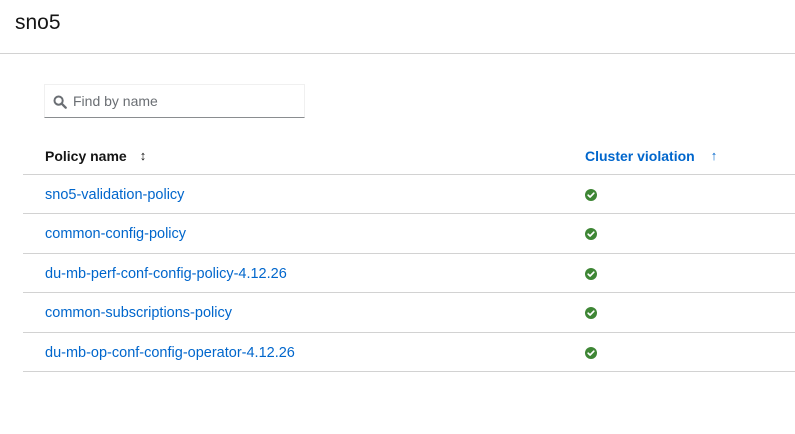 This screenshot has height=434, width=795. I want to click on column-header-cluster-violation: Cluster violation ↑, so click(651, 156).